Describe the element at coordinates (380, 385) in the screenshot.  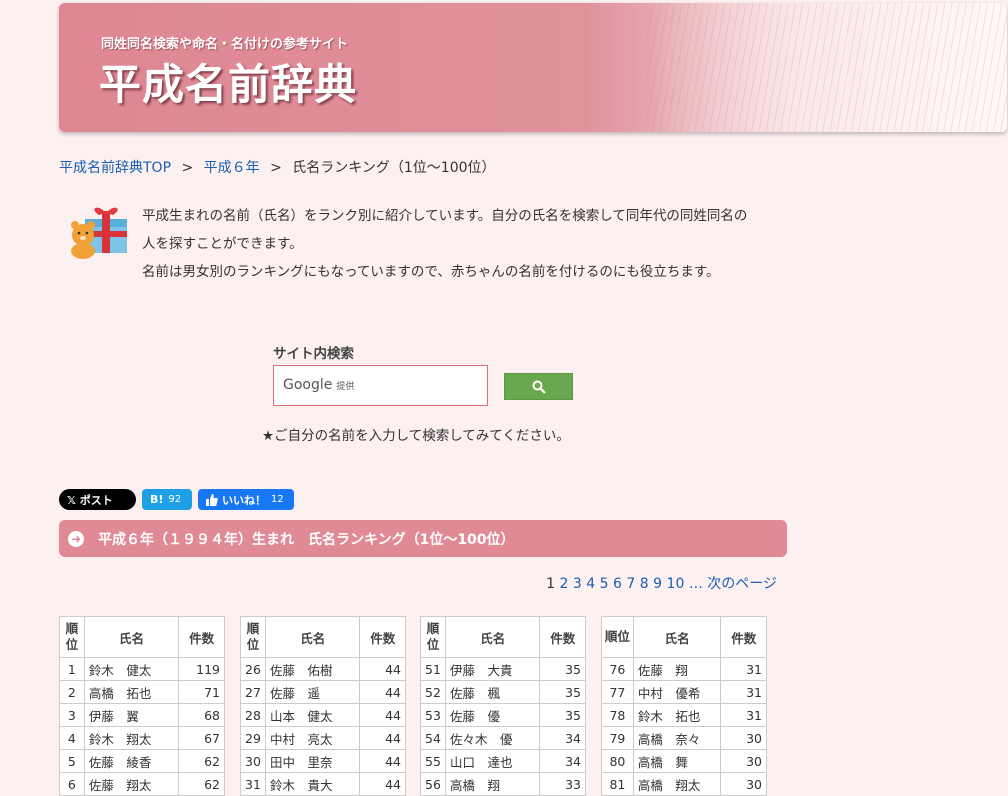
I see `site-search-input: Google 提供` at that location.